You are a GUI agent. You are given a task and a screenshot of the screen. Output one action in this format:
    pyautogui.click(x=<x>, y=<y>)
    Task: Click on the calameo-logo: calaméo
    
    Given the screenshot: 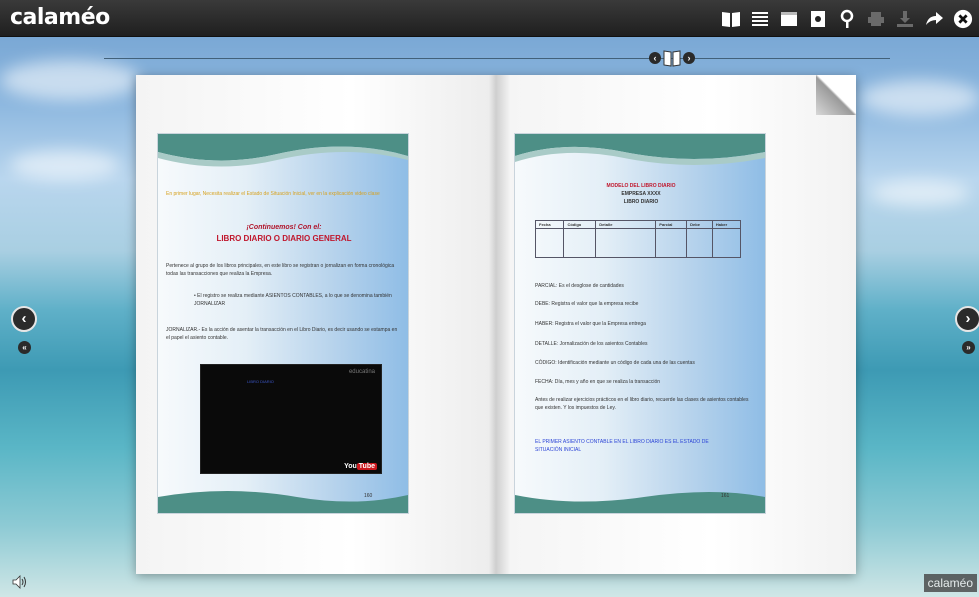 What is the action you would take?
    pyautogui.click(x=60, y=17)
    